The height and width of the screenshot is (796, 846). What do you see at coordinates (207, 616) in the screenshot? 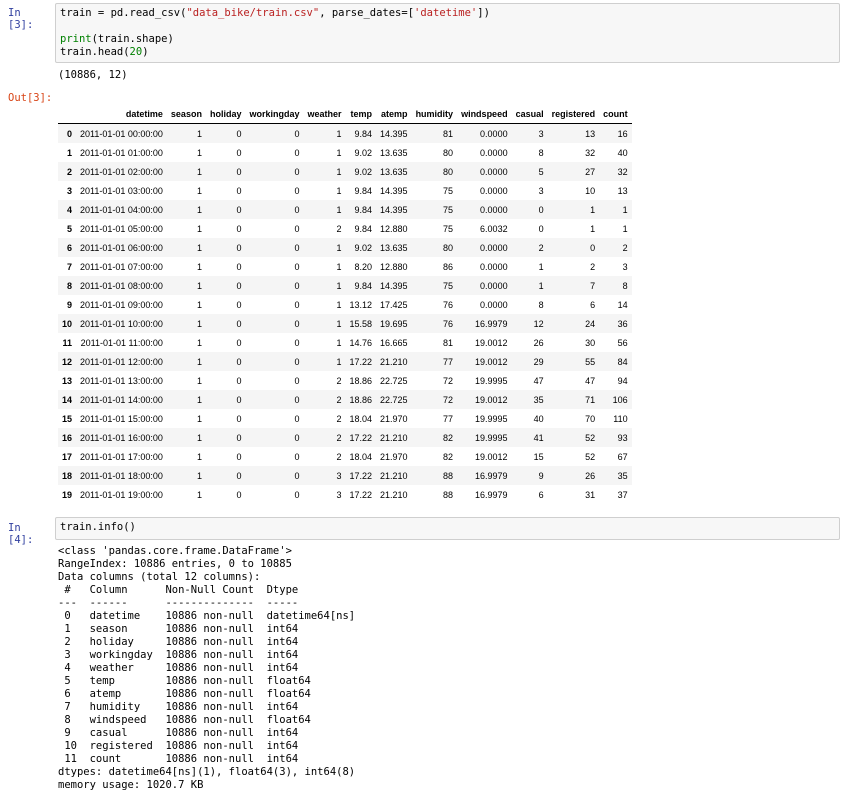
I see `output-line: 0 datetime 10886 non-null datetime64[ns]` at bounding box center [207, 616].